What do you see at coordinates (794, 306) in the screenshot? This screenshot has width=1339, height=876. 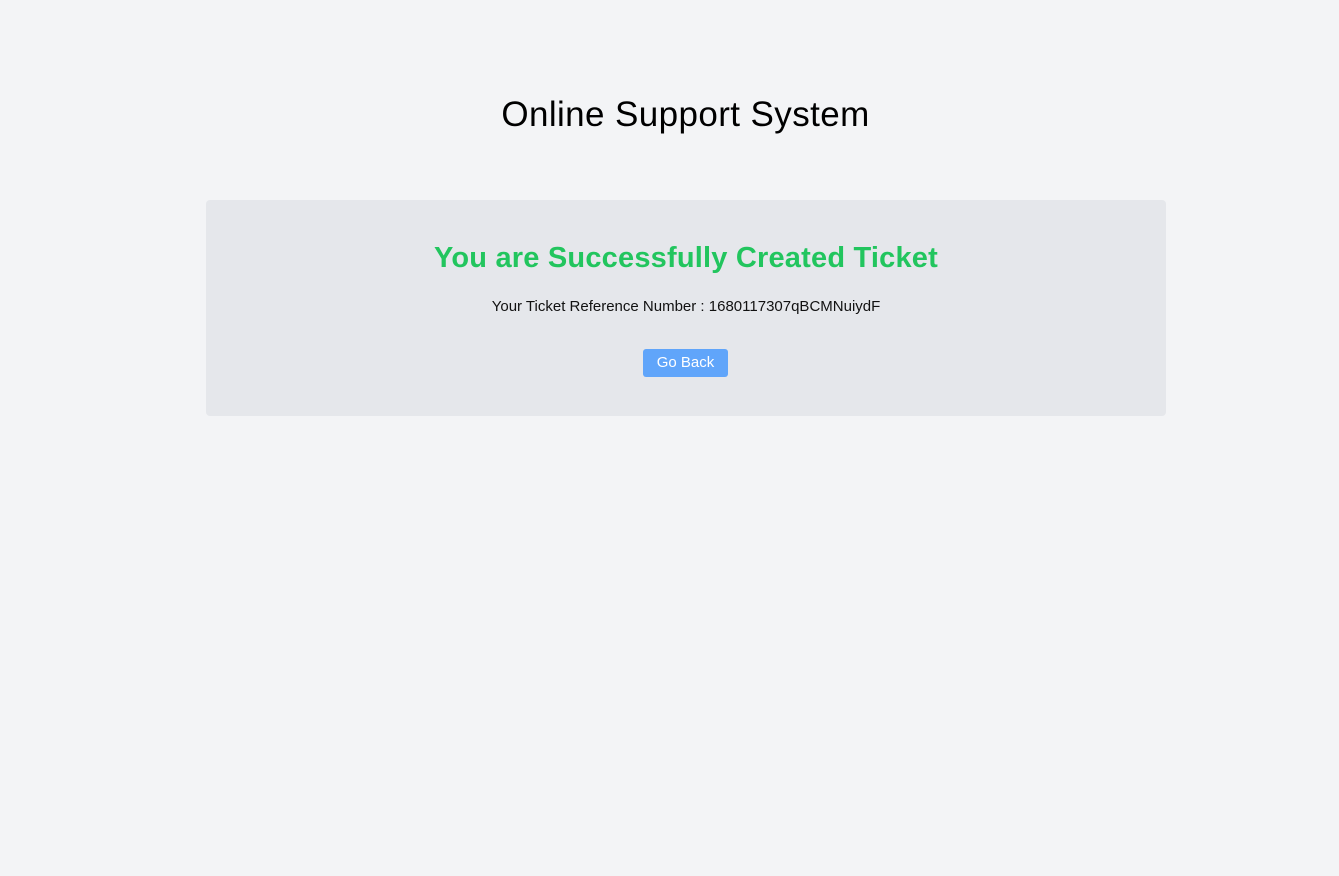 I see `ticket-reference-number: 1680117307qBCMNuiydF` at bounding box center [794, 306].